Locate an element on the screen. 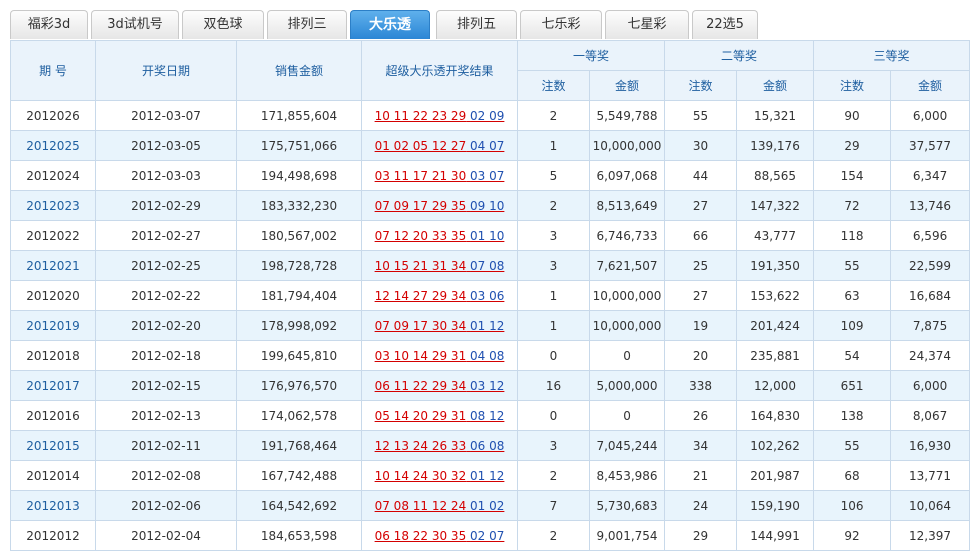 The image size is (979, 556). cell-c2: 66 is located at coordinates (701, 235).